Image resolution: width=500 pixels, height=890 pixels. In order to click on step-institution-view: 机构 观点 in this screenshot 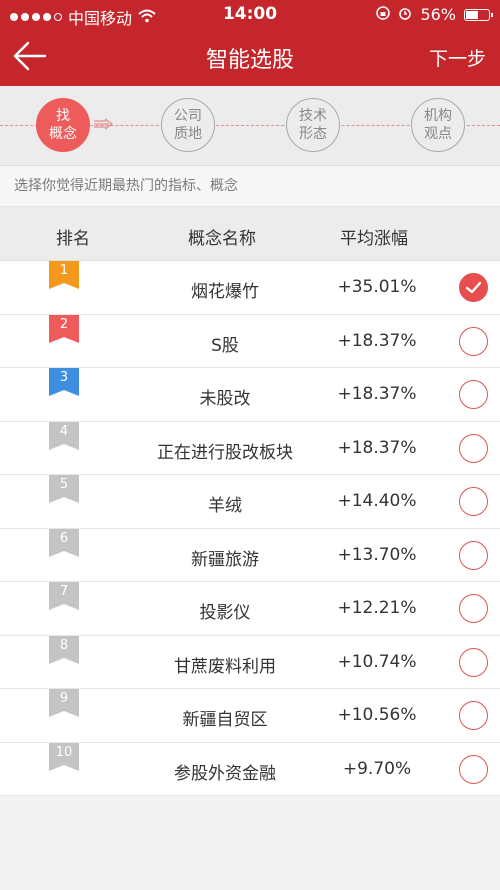, I will do `click(438, 125)`.